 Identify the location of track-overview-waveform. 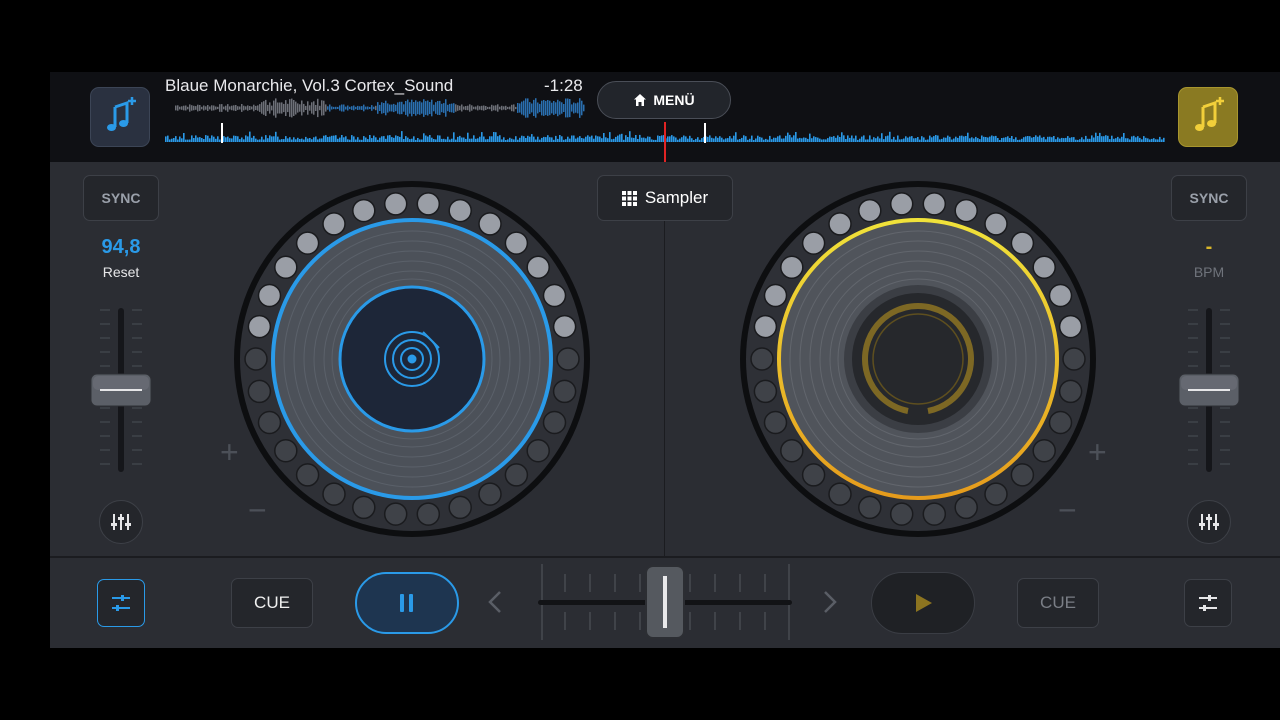
(380, 108).